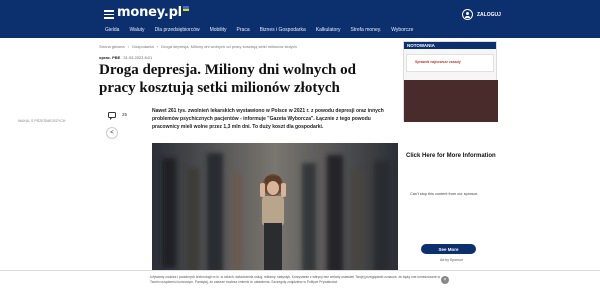 The image size is (600, 288). Describe the element at coordinates (112, 46) in the screenshot. I see `breadcrumb-home: Strona główna` at that location.